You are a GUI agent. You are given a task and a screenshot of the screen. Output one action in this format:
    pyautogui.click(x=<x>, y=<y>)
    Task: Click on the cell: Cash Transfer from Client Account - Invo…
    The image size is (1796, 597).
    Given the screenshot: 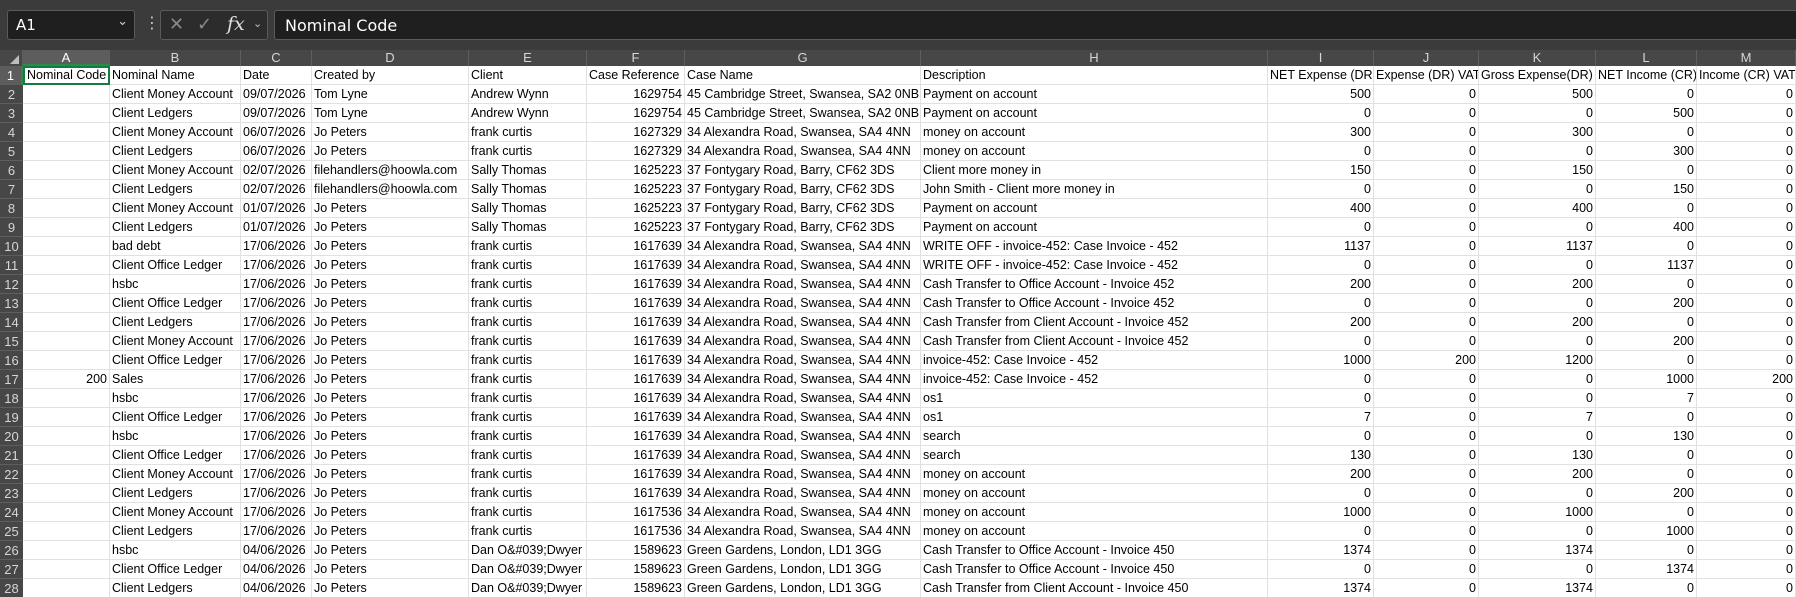 What is the action you would take?
    pyautogui.click(x=1094, y=588)
    